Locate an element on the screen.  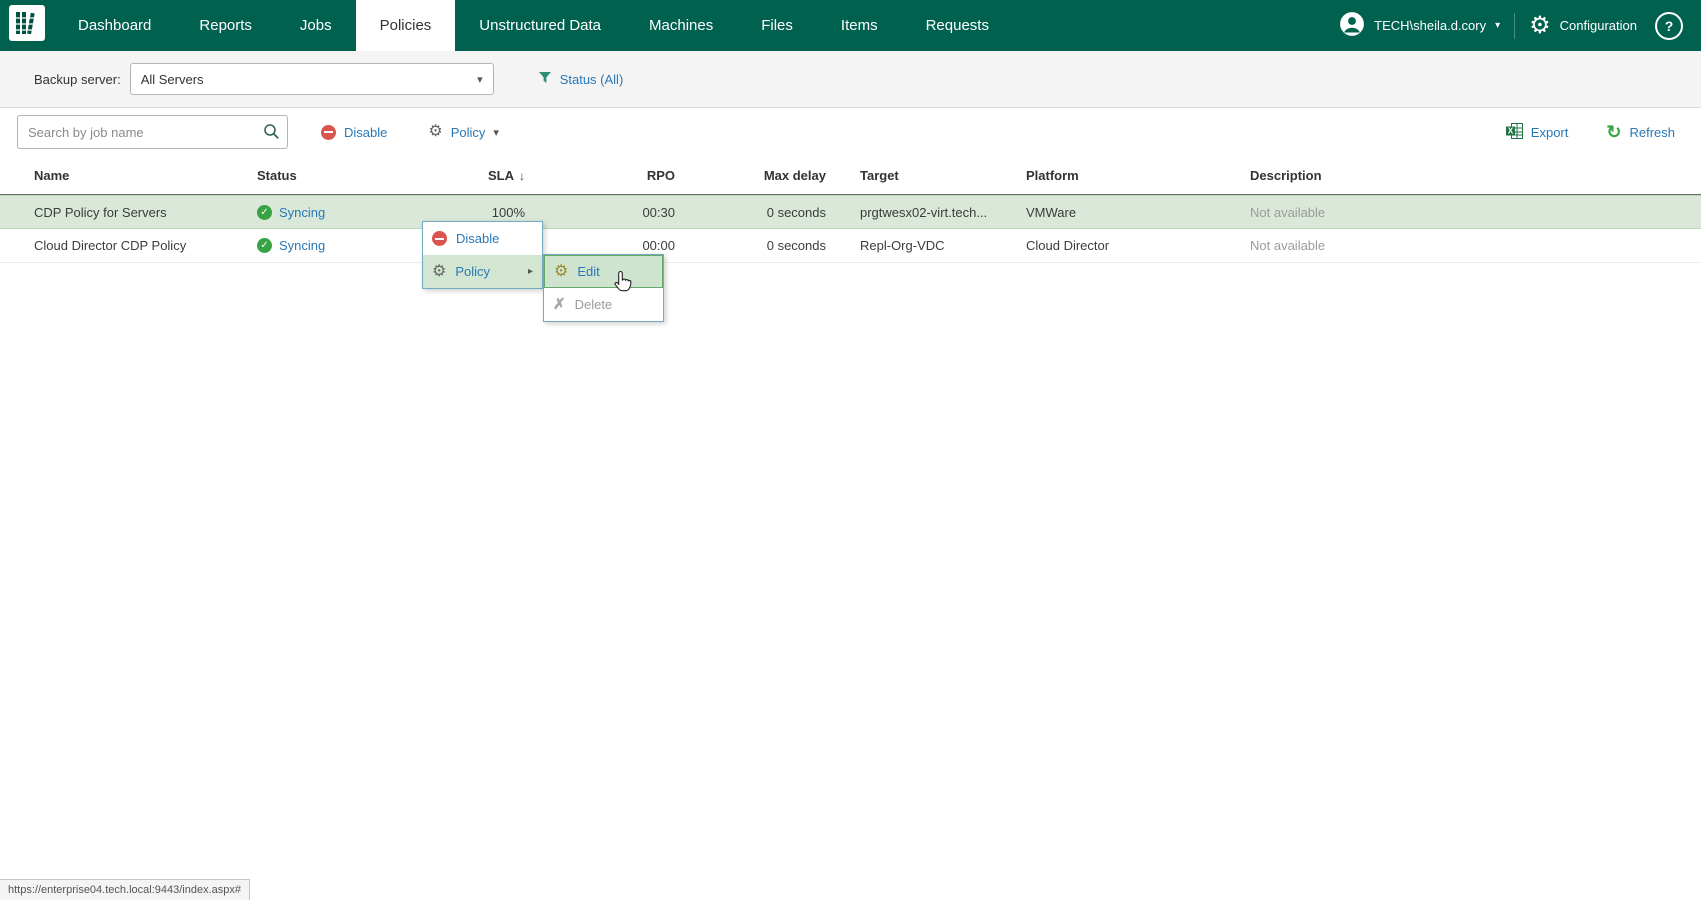
tab-requests: Requests is located at coordinates (957, 25).